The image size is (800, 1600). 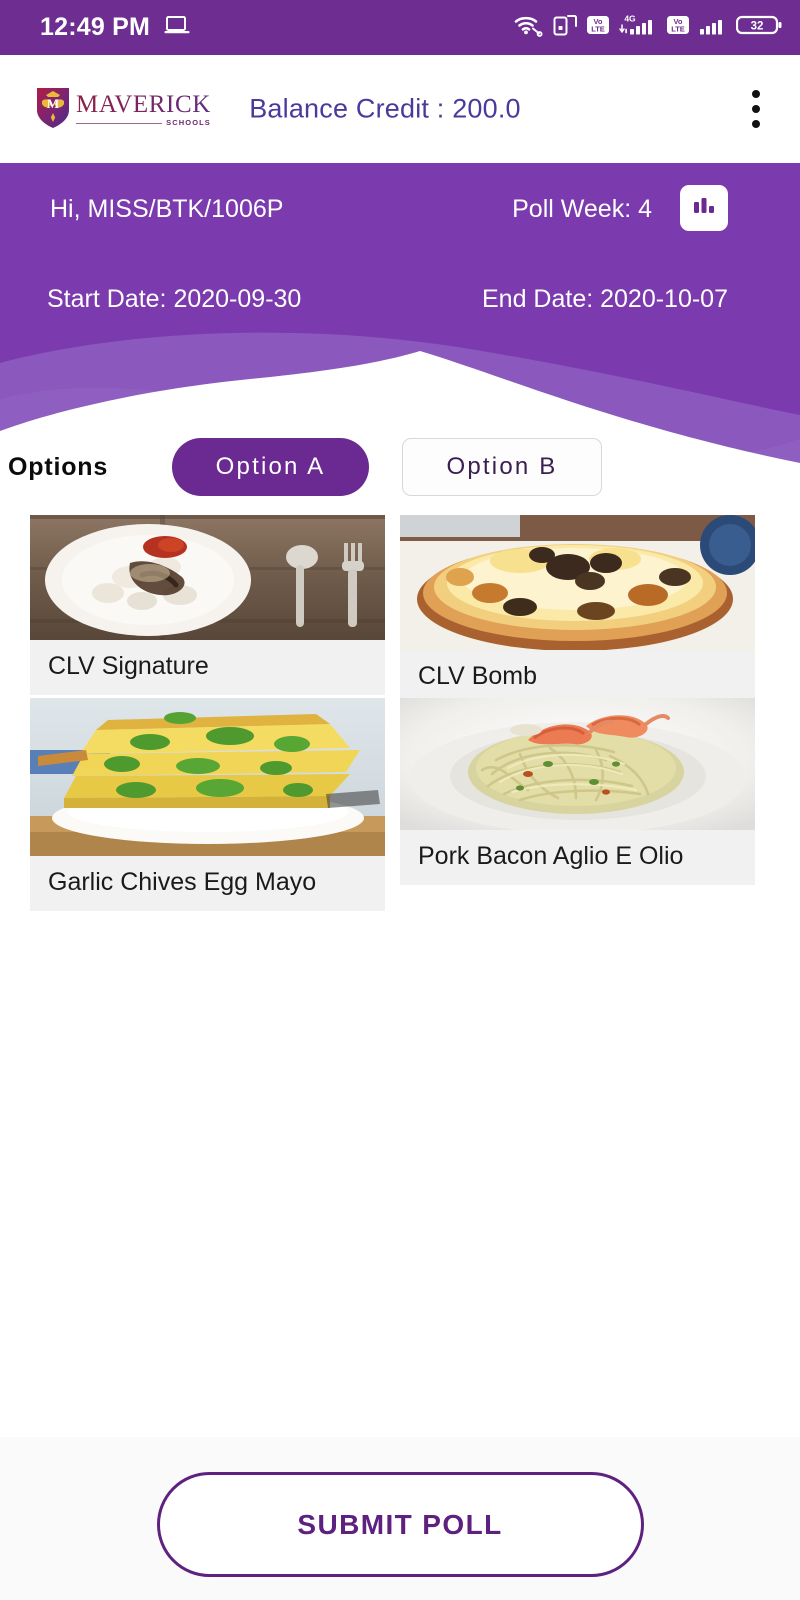 I want to click on poll-end-date: End Date: 2020-10-07, so click(x=604, y=299).